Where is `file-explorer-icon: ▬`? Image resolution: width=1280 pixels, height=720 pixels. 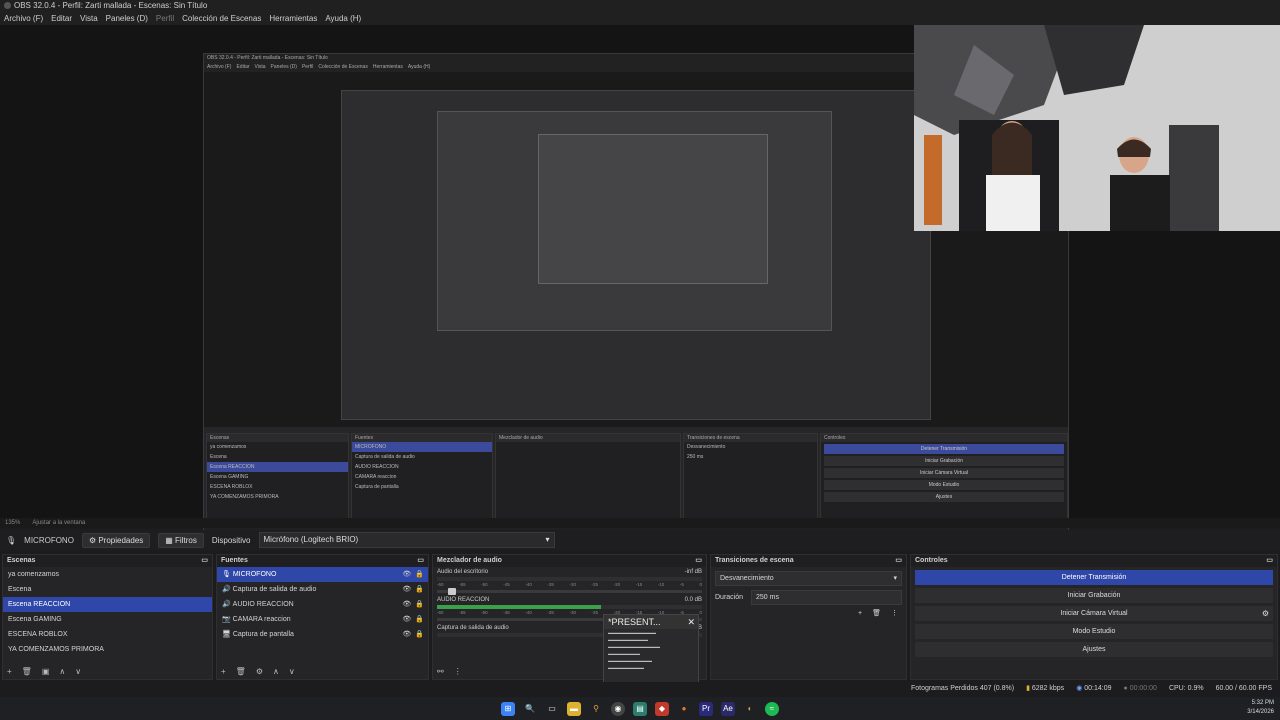 file-explorer-icon: ▬ is located at coordinates (574, 708).